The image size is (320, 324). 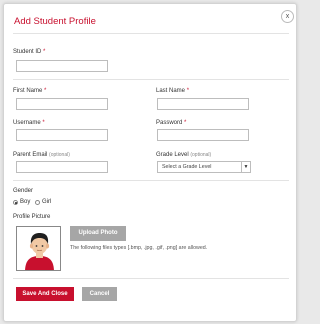 What do you see at coordinates (23, 191) in the screenshot?
I see `gender-label: Gender` at bounding box center [23, 191].